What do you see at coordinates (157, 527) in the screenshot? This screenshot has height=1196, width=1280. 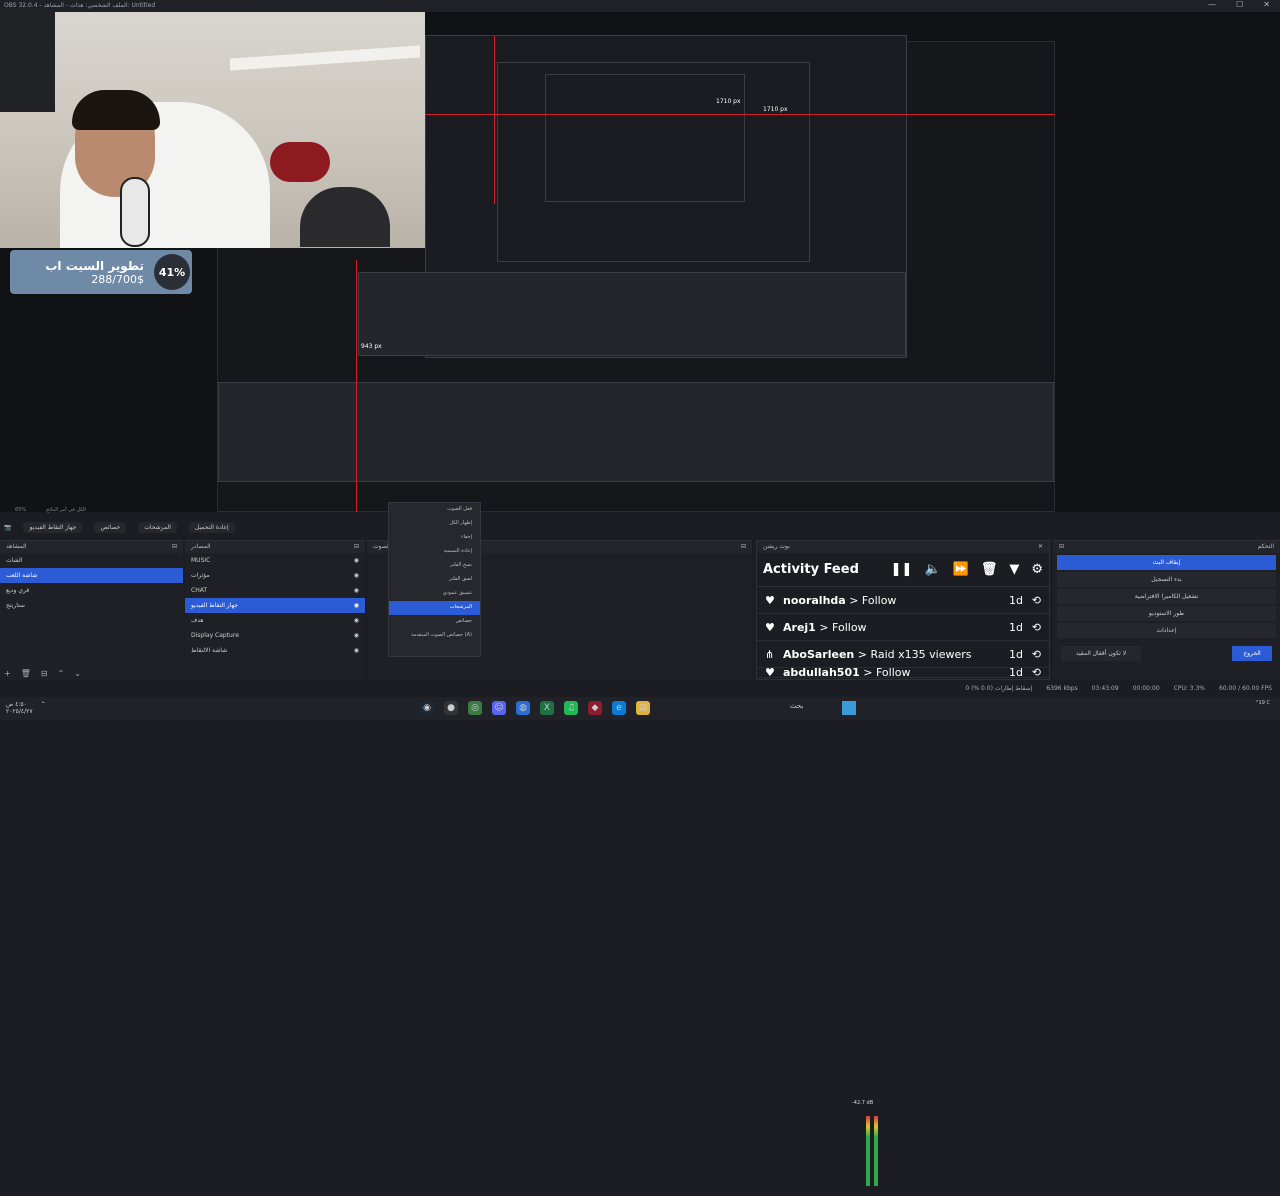 I see `filters-button: المرشحات` at bounding box center [157, 527].